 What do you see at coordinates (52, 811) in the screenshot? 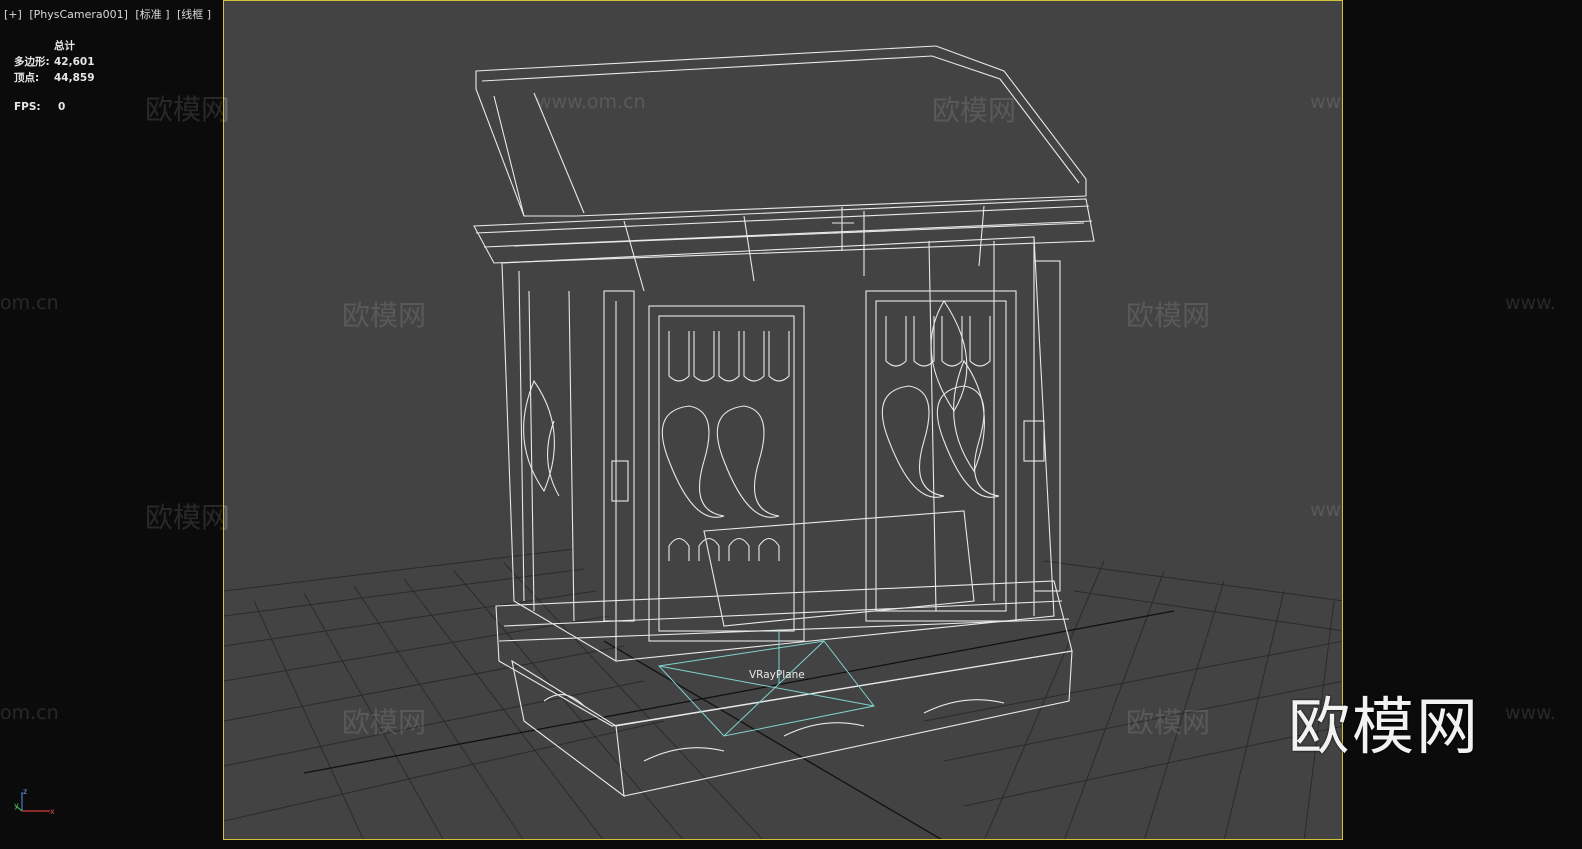
I see `axis-x-label: x` at bounding box center [52, 811].